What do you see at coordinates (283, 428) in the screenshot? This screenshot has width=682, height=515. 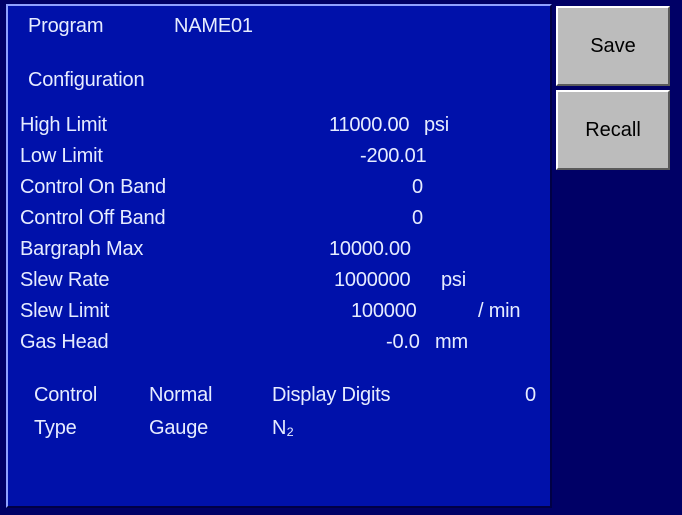 I see `gas-value: N₂` at bounding box center [283, 428].